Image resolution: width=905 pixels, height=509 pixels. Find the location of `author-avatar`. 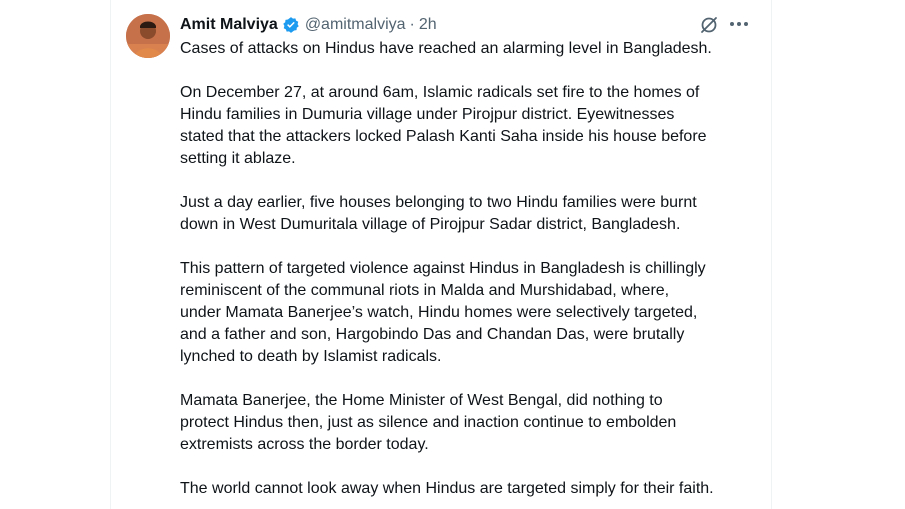

author-avatar is located at coordinates (148, 36).